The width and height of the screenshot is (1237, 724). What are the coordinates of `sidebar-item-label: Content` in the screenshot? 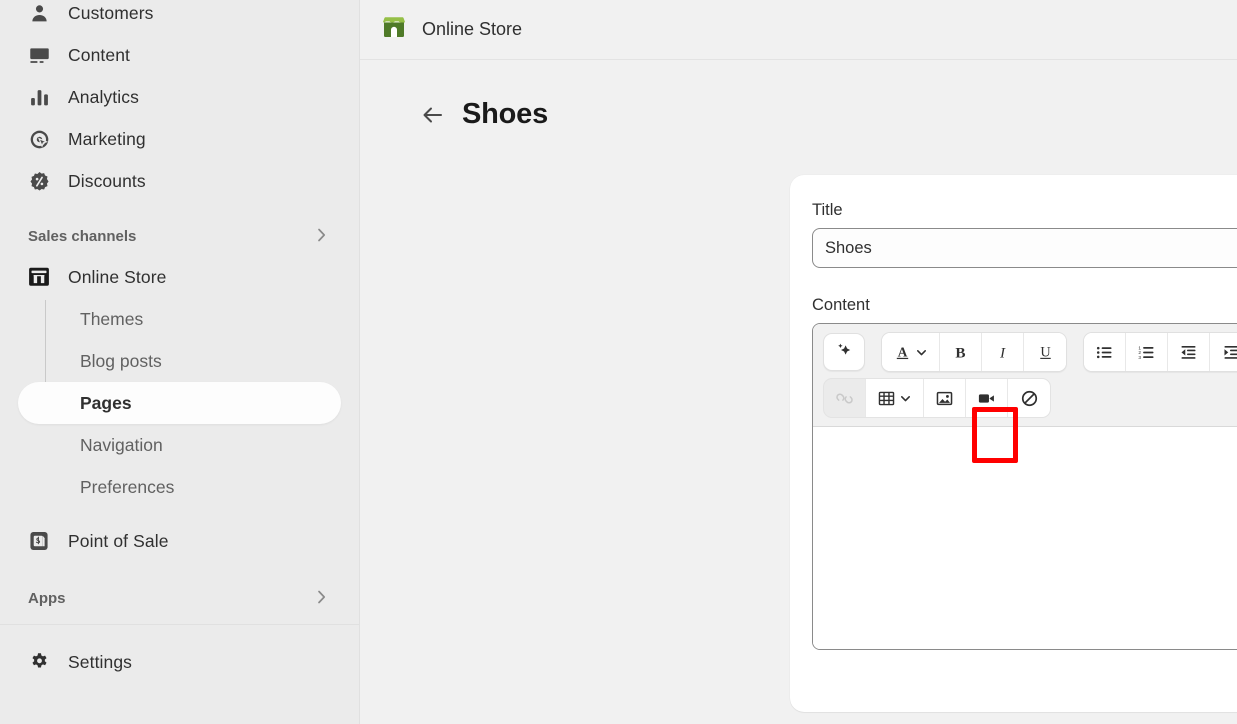 It's located at (99, 54).